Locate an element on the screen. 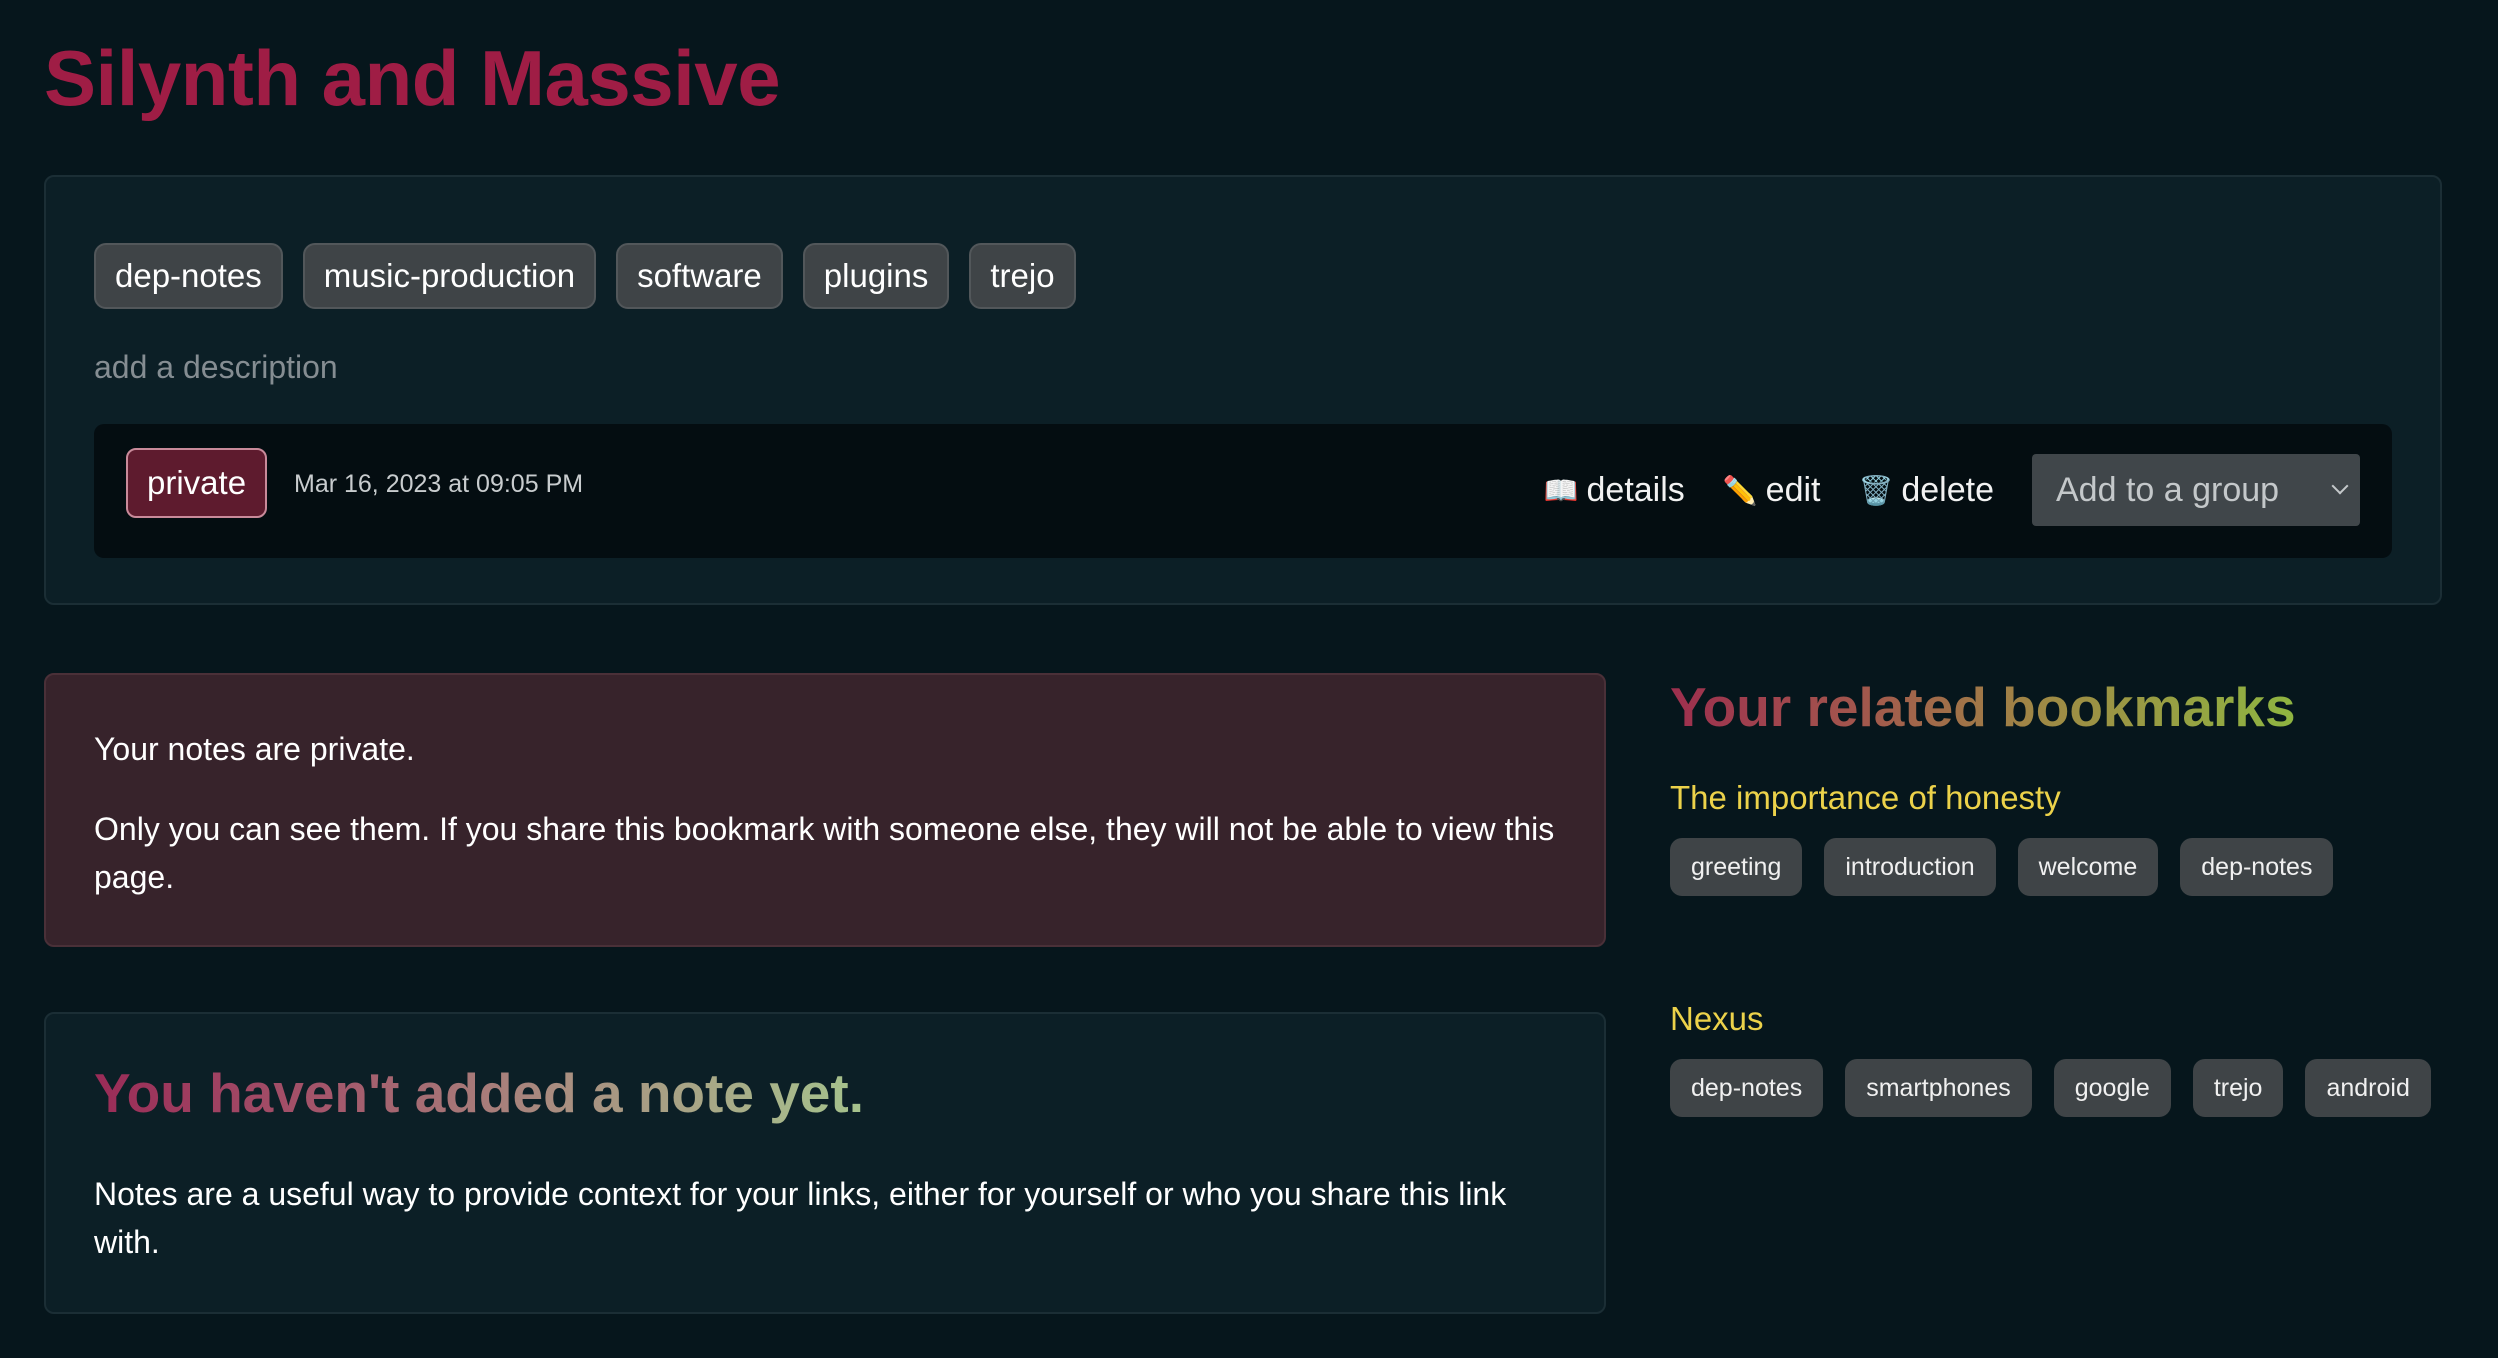 This screenshot has height=1358, width=2498. empty-note-heading: You haven't added a note yet. is located at coordinates (479, 1093).